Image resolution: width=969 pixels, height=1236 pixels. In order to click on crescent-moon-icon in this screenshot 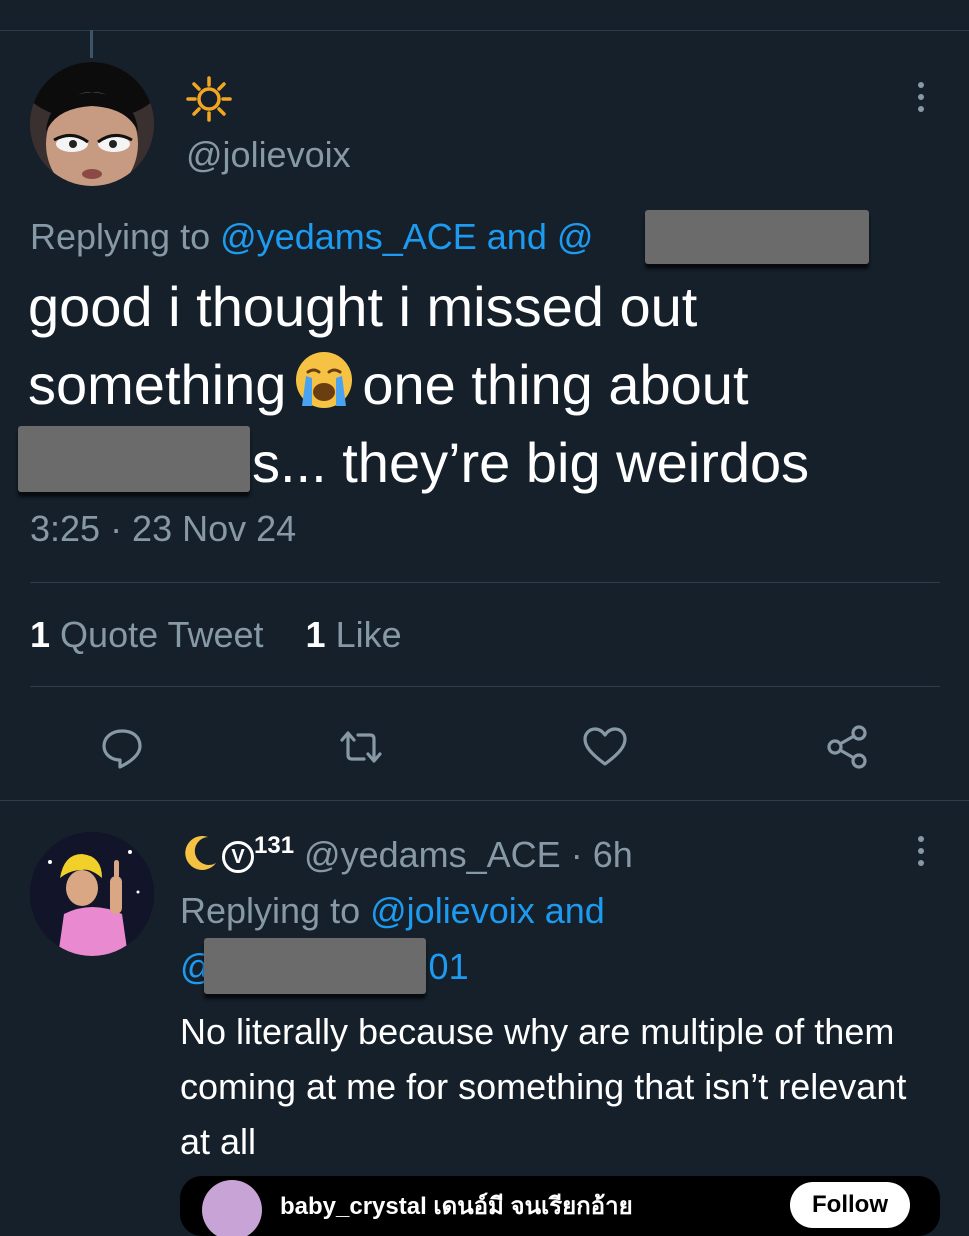, I will do `click(200, 853)`.